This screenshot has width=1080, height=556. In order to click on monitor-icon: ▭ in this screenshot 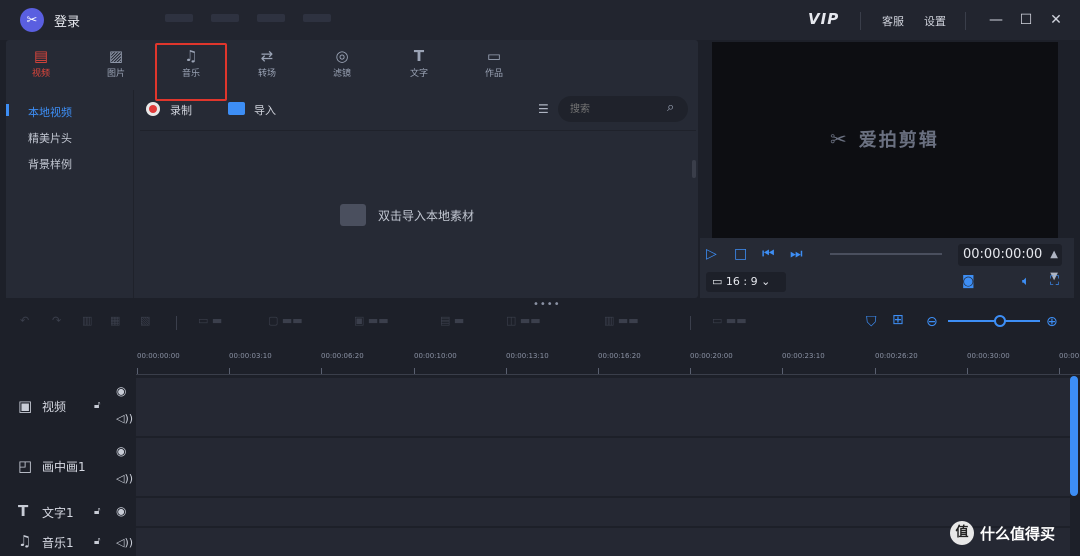, I will do `click(719, 281)`.